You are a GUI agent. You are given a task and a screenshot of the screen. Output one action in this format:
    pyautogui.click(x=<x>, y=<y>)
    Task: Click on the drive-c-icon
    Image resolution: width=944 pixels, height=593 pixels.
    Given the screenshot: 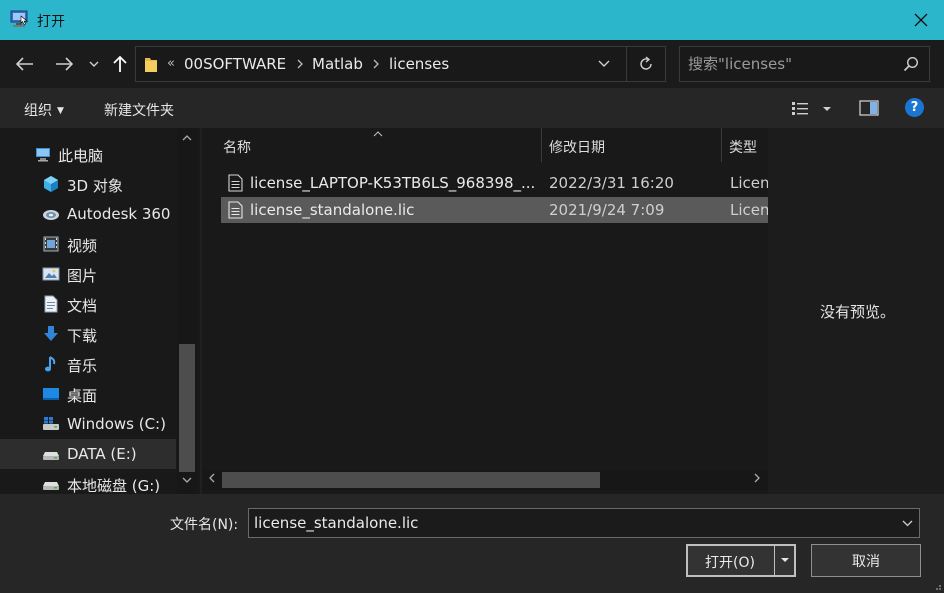 What is the action you would take?
    pyautogui.click(x=51, y=423)
    